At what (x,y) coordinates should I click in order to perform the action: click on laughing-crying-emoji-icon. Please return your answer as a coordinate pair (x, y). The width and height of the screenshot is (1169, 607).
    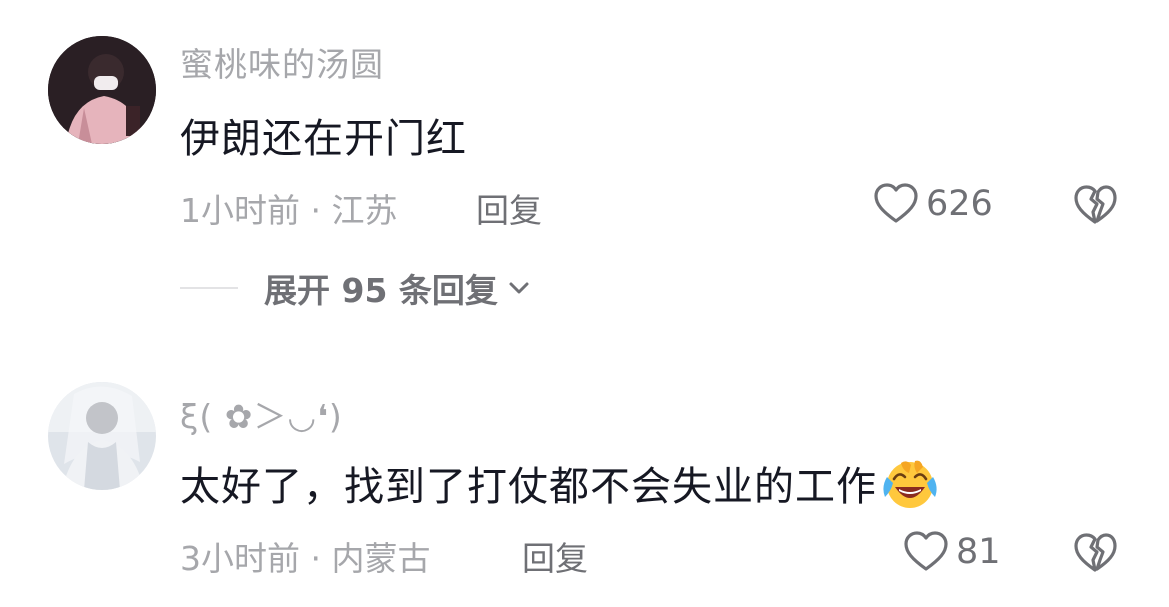
    Looking at the image, I should click on (910, 489).